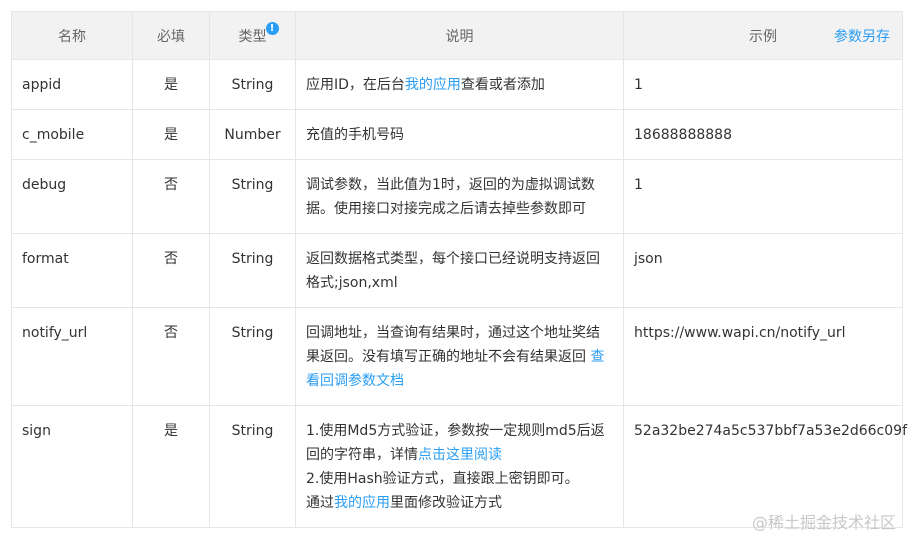 This screenshot has height=543, width=914. What do you see at coordinates (320, 503) in the screenshot?
I see `desc-text: 通过` at bounding box center [320, 503].